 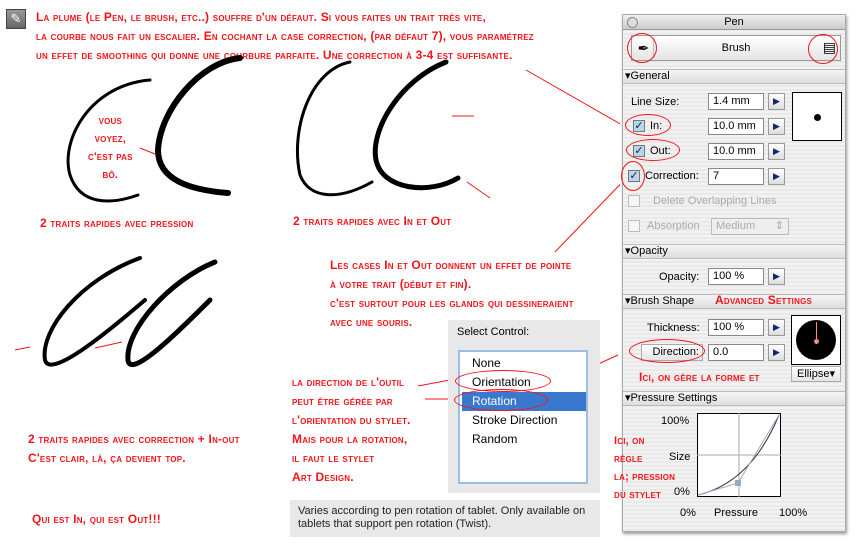 What do you see at coordinates (734, 251) in the screenshot?
I see `section-opacity: ▾Opacity` at bounding box center [734, 251].